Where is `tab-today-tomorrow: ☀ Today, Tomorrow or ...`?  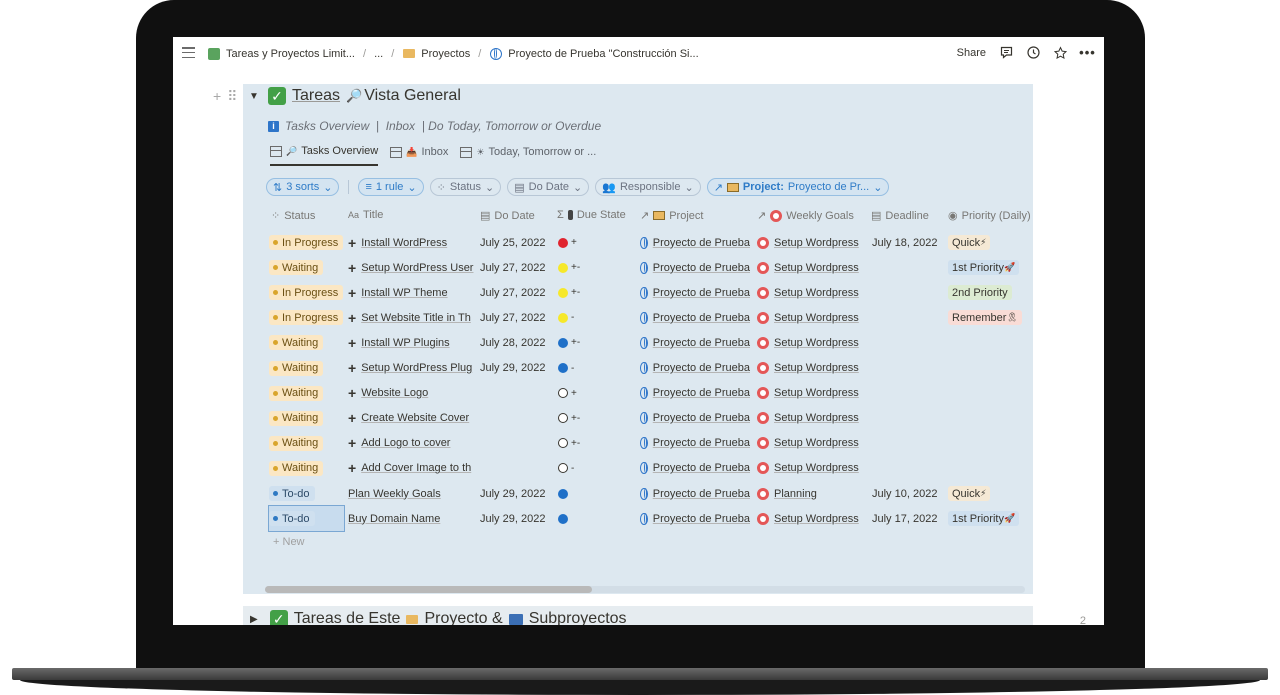 tab-today-tomorrow: ☀ Today, Tomorrow or ... is located at coordinates (528, 155).